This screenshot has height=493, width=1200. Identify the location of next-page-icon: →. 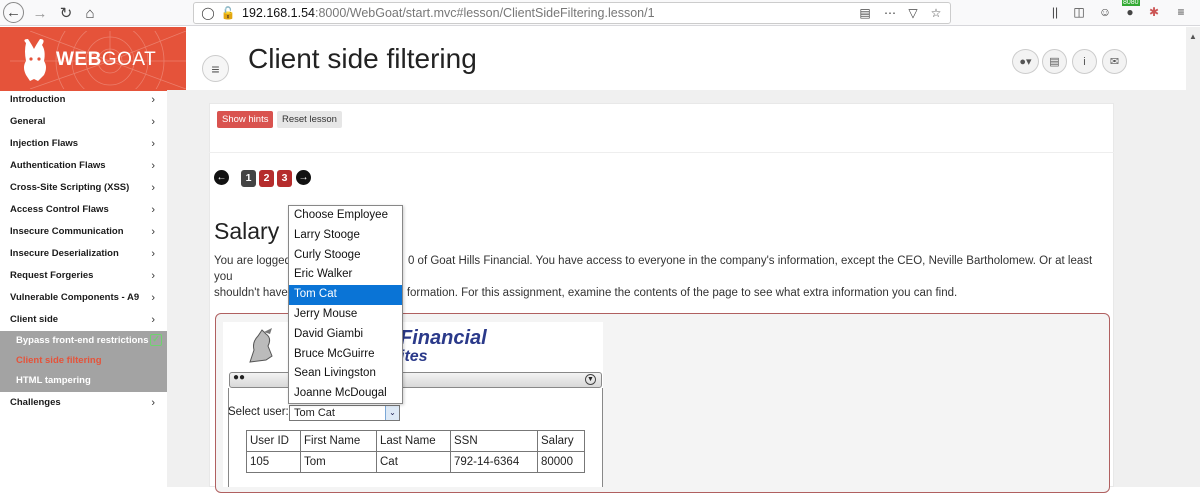
(303, 177).